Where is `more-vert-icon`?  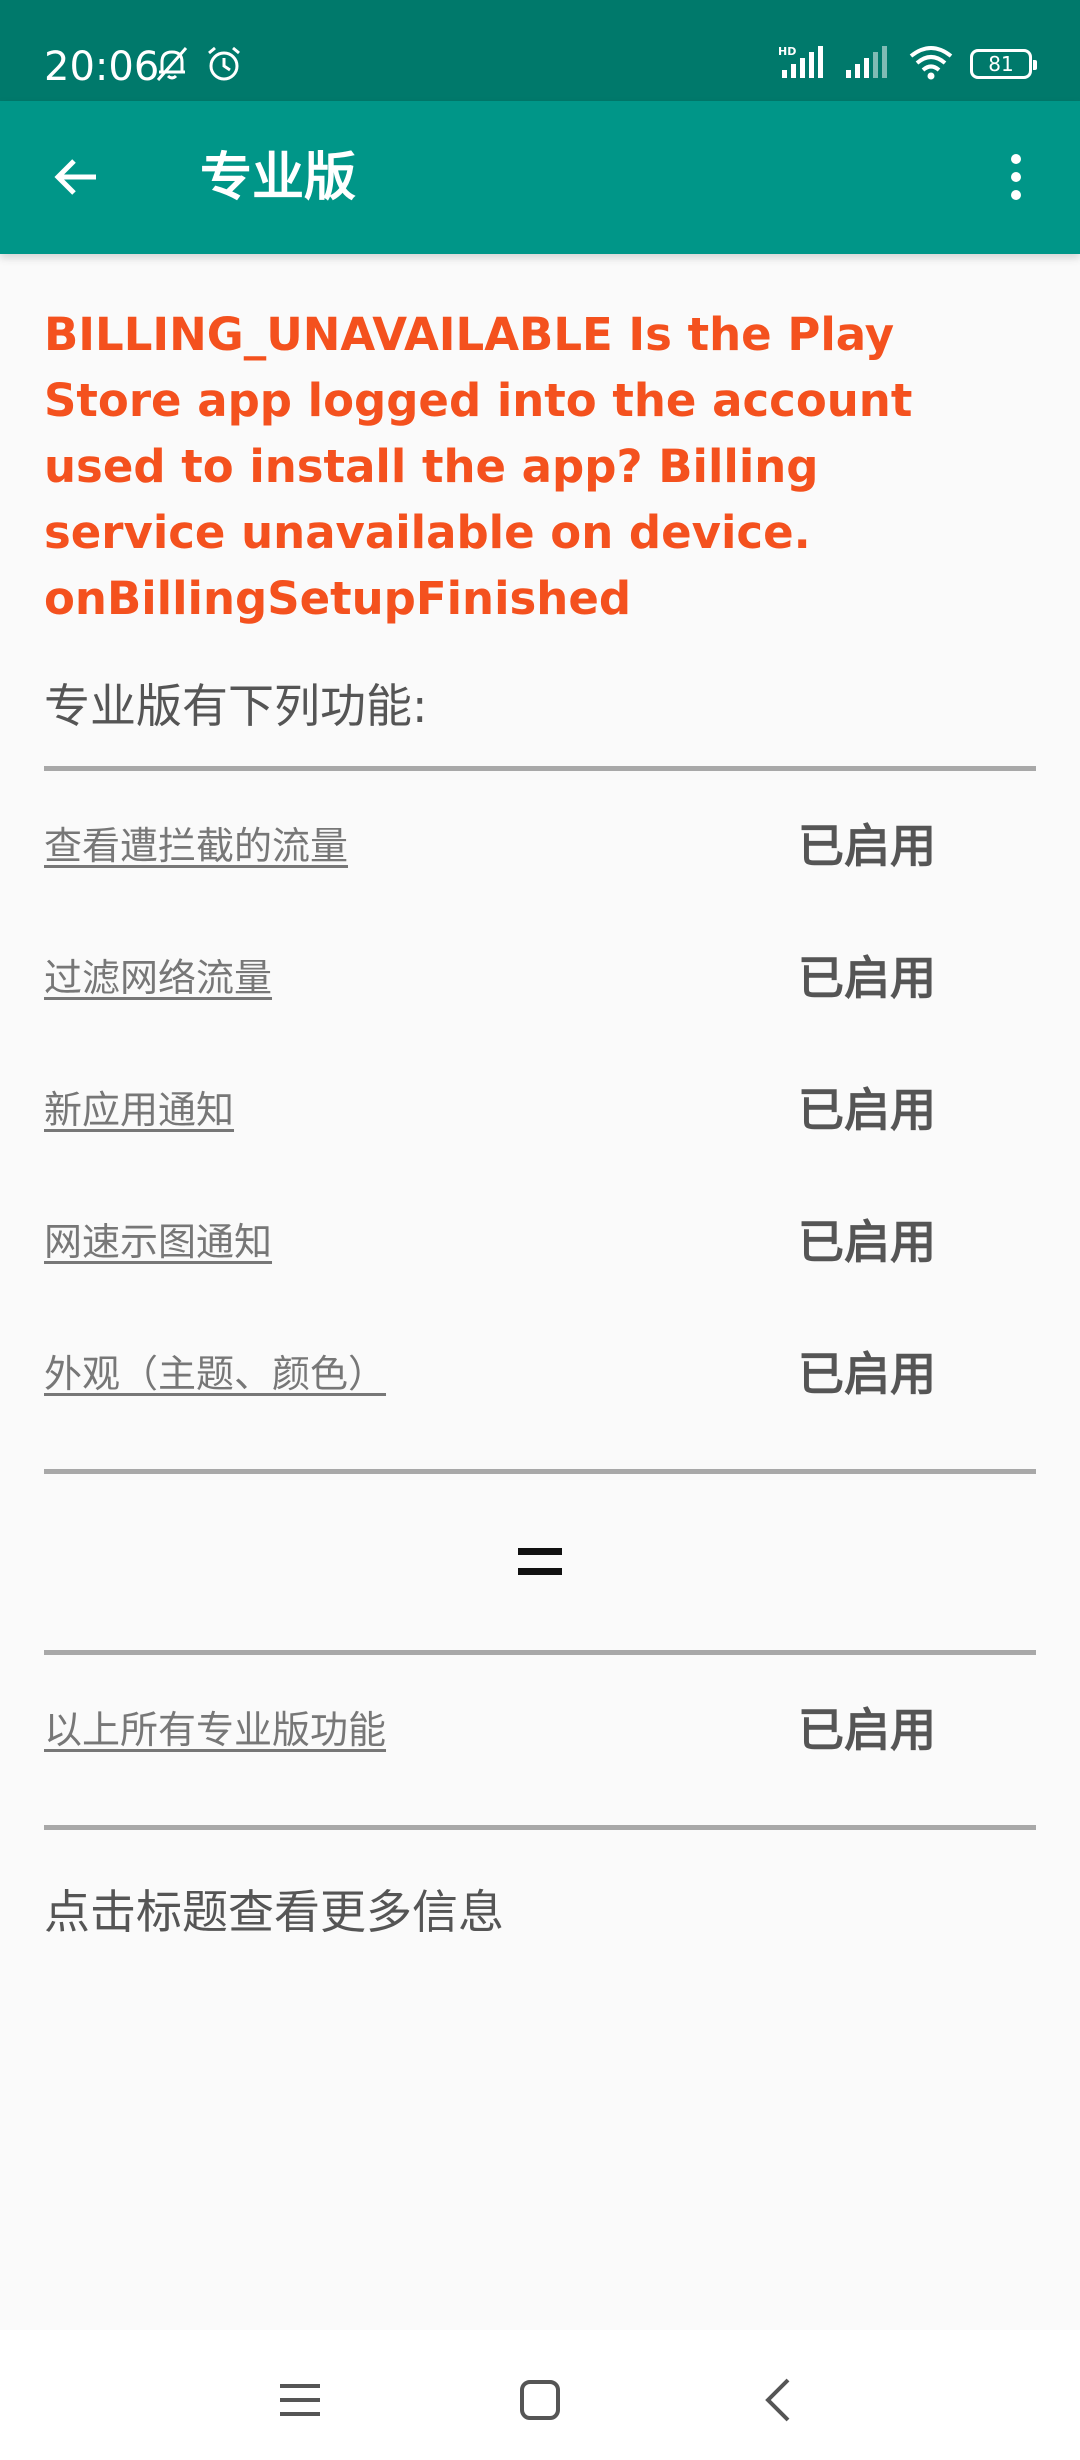
more-vert-icon is located at coordinates (1016, 177).